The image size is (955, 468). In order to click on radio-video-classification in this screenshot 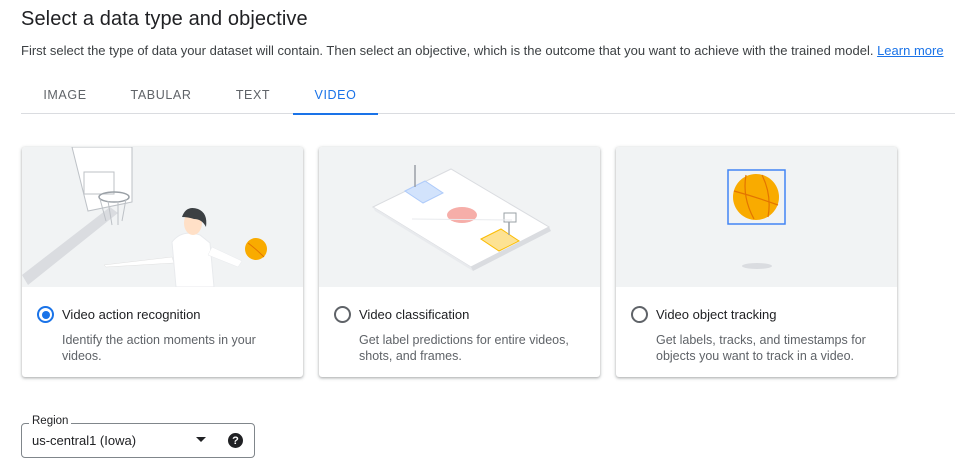, I will do `click(342, 314)`.